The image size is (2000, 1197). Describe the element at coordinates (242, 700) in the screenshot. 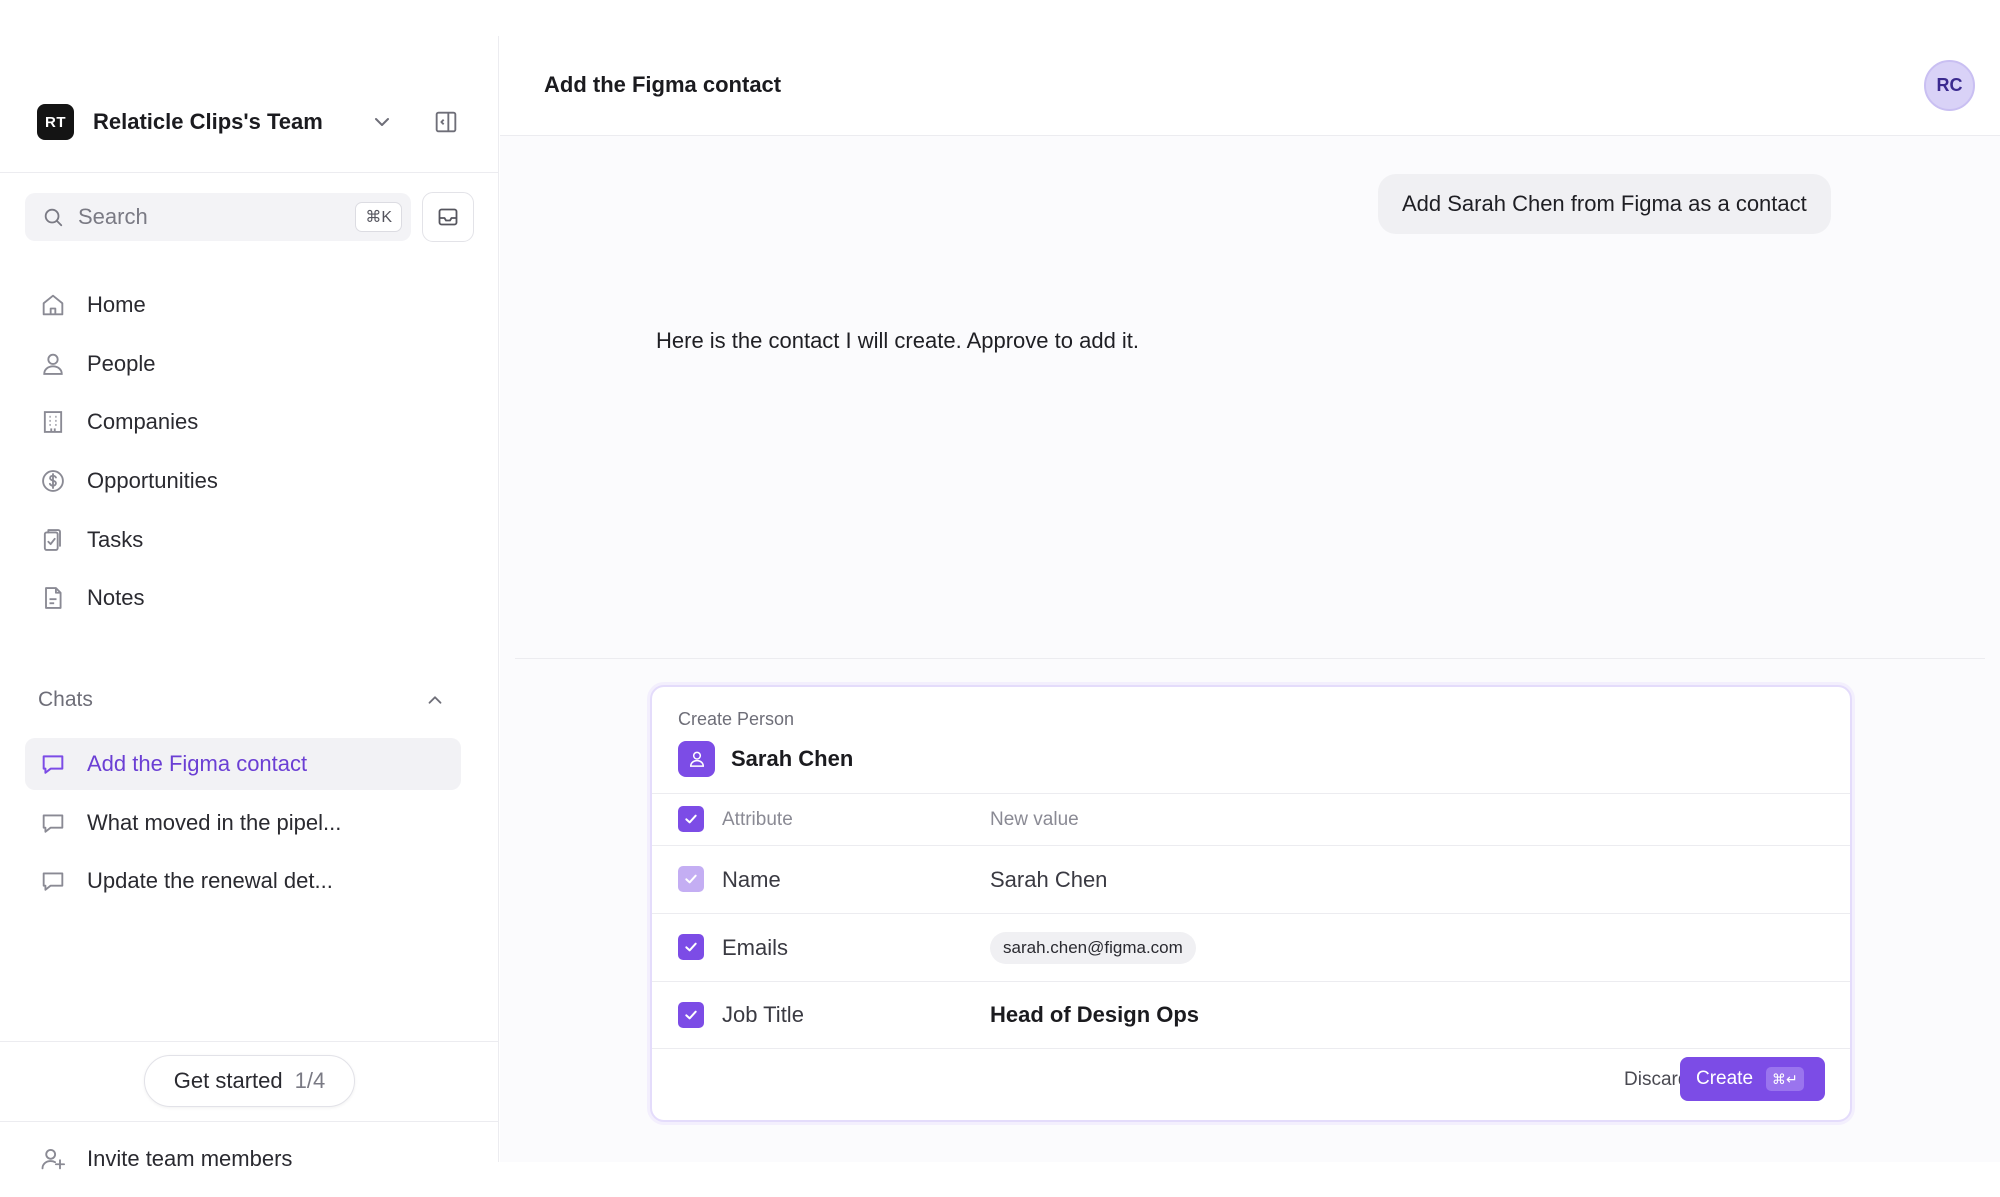

I see `chats-section-header: Chats` at that location.